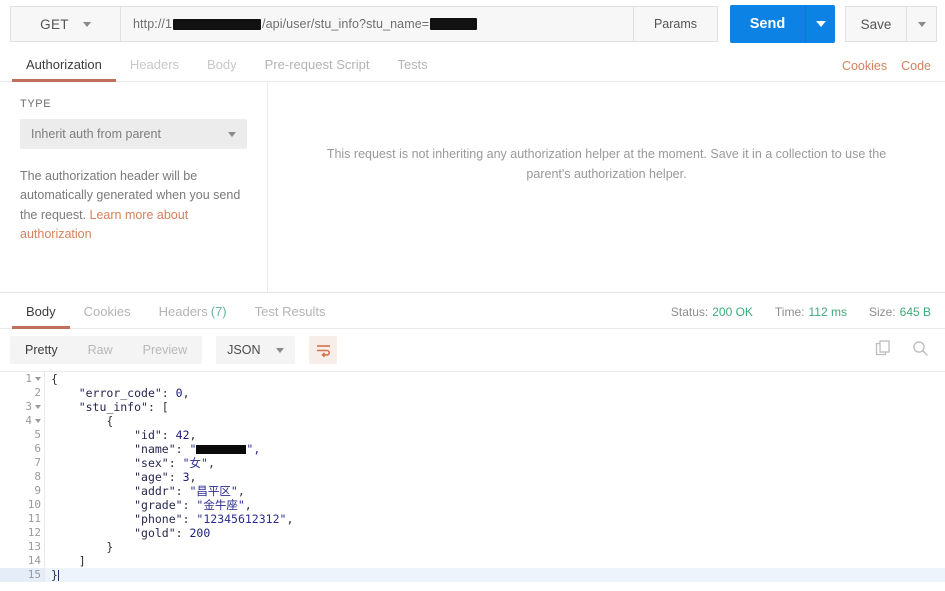 This screenshot has width=945, height=591. What do you see at coordinates (213, 491) in the screenshot?
I see `code-token: "昌平区"` at bounding box center [213, 491].